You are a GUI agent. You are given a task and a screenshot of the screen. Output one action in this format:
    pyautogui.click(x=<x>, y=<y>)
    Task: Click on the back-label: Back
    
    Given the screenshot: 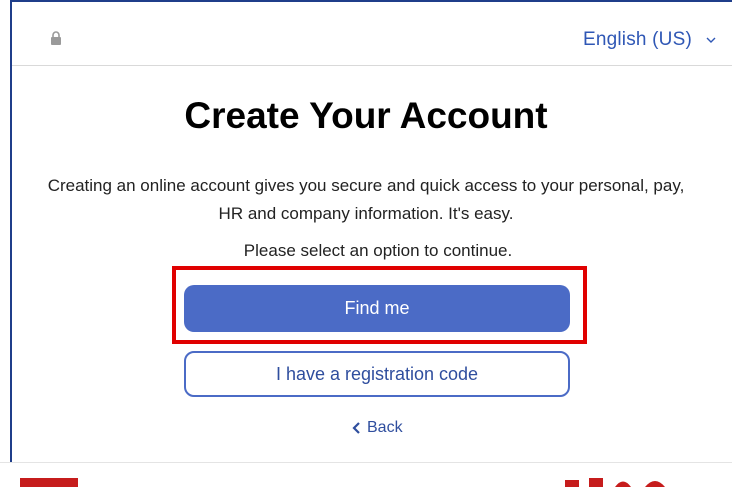 What is the action you would take?
    pyautogui.click(x=385, y=427)
    